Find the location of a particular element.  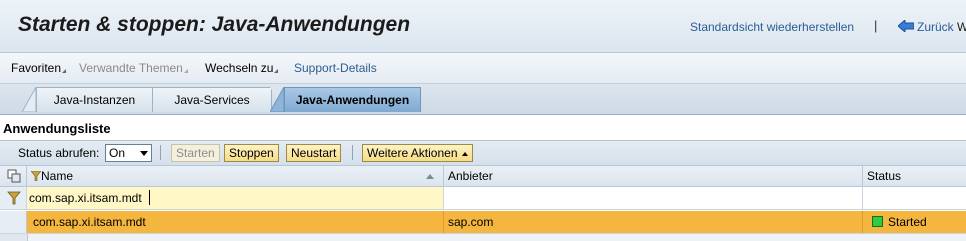

back-link: Zurück W is located at coordinates (941, 27).